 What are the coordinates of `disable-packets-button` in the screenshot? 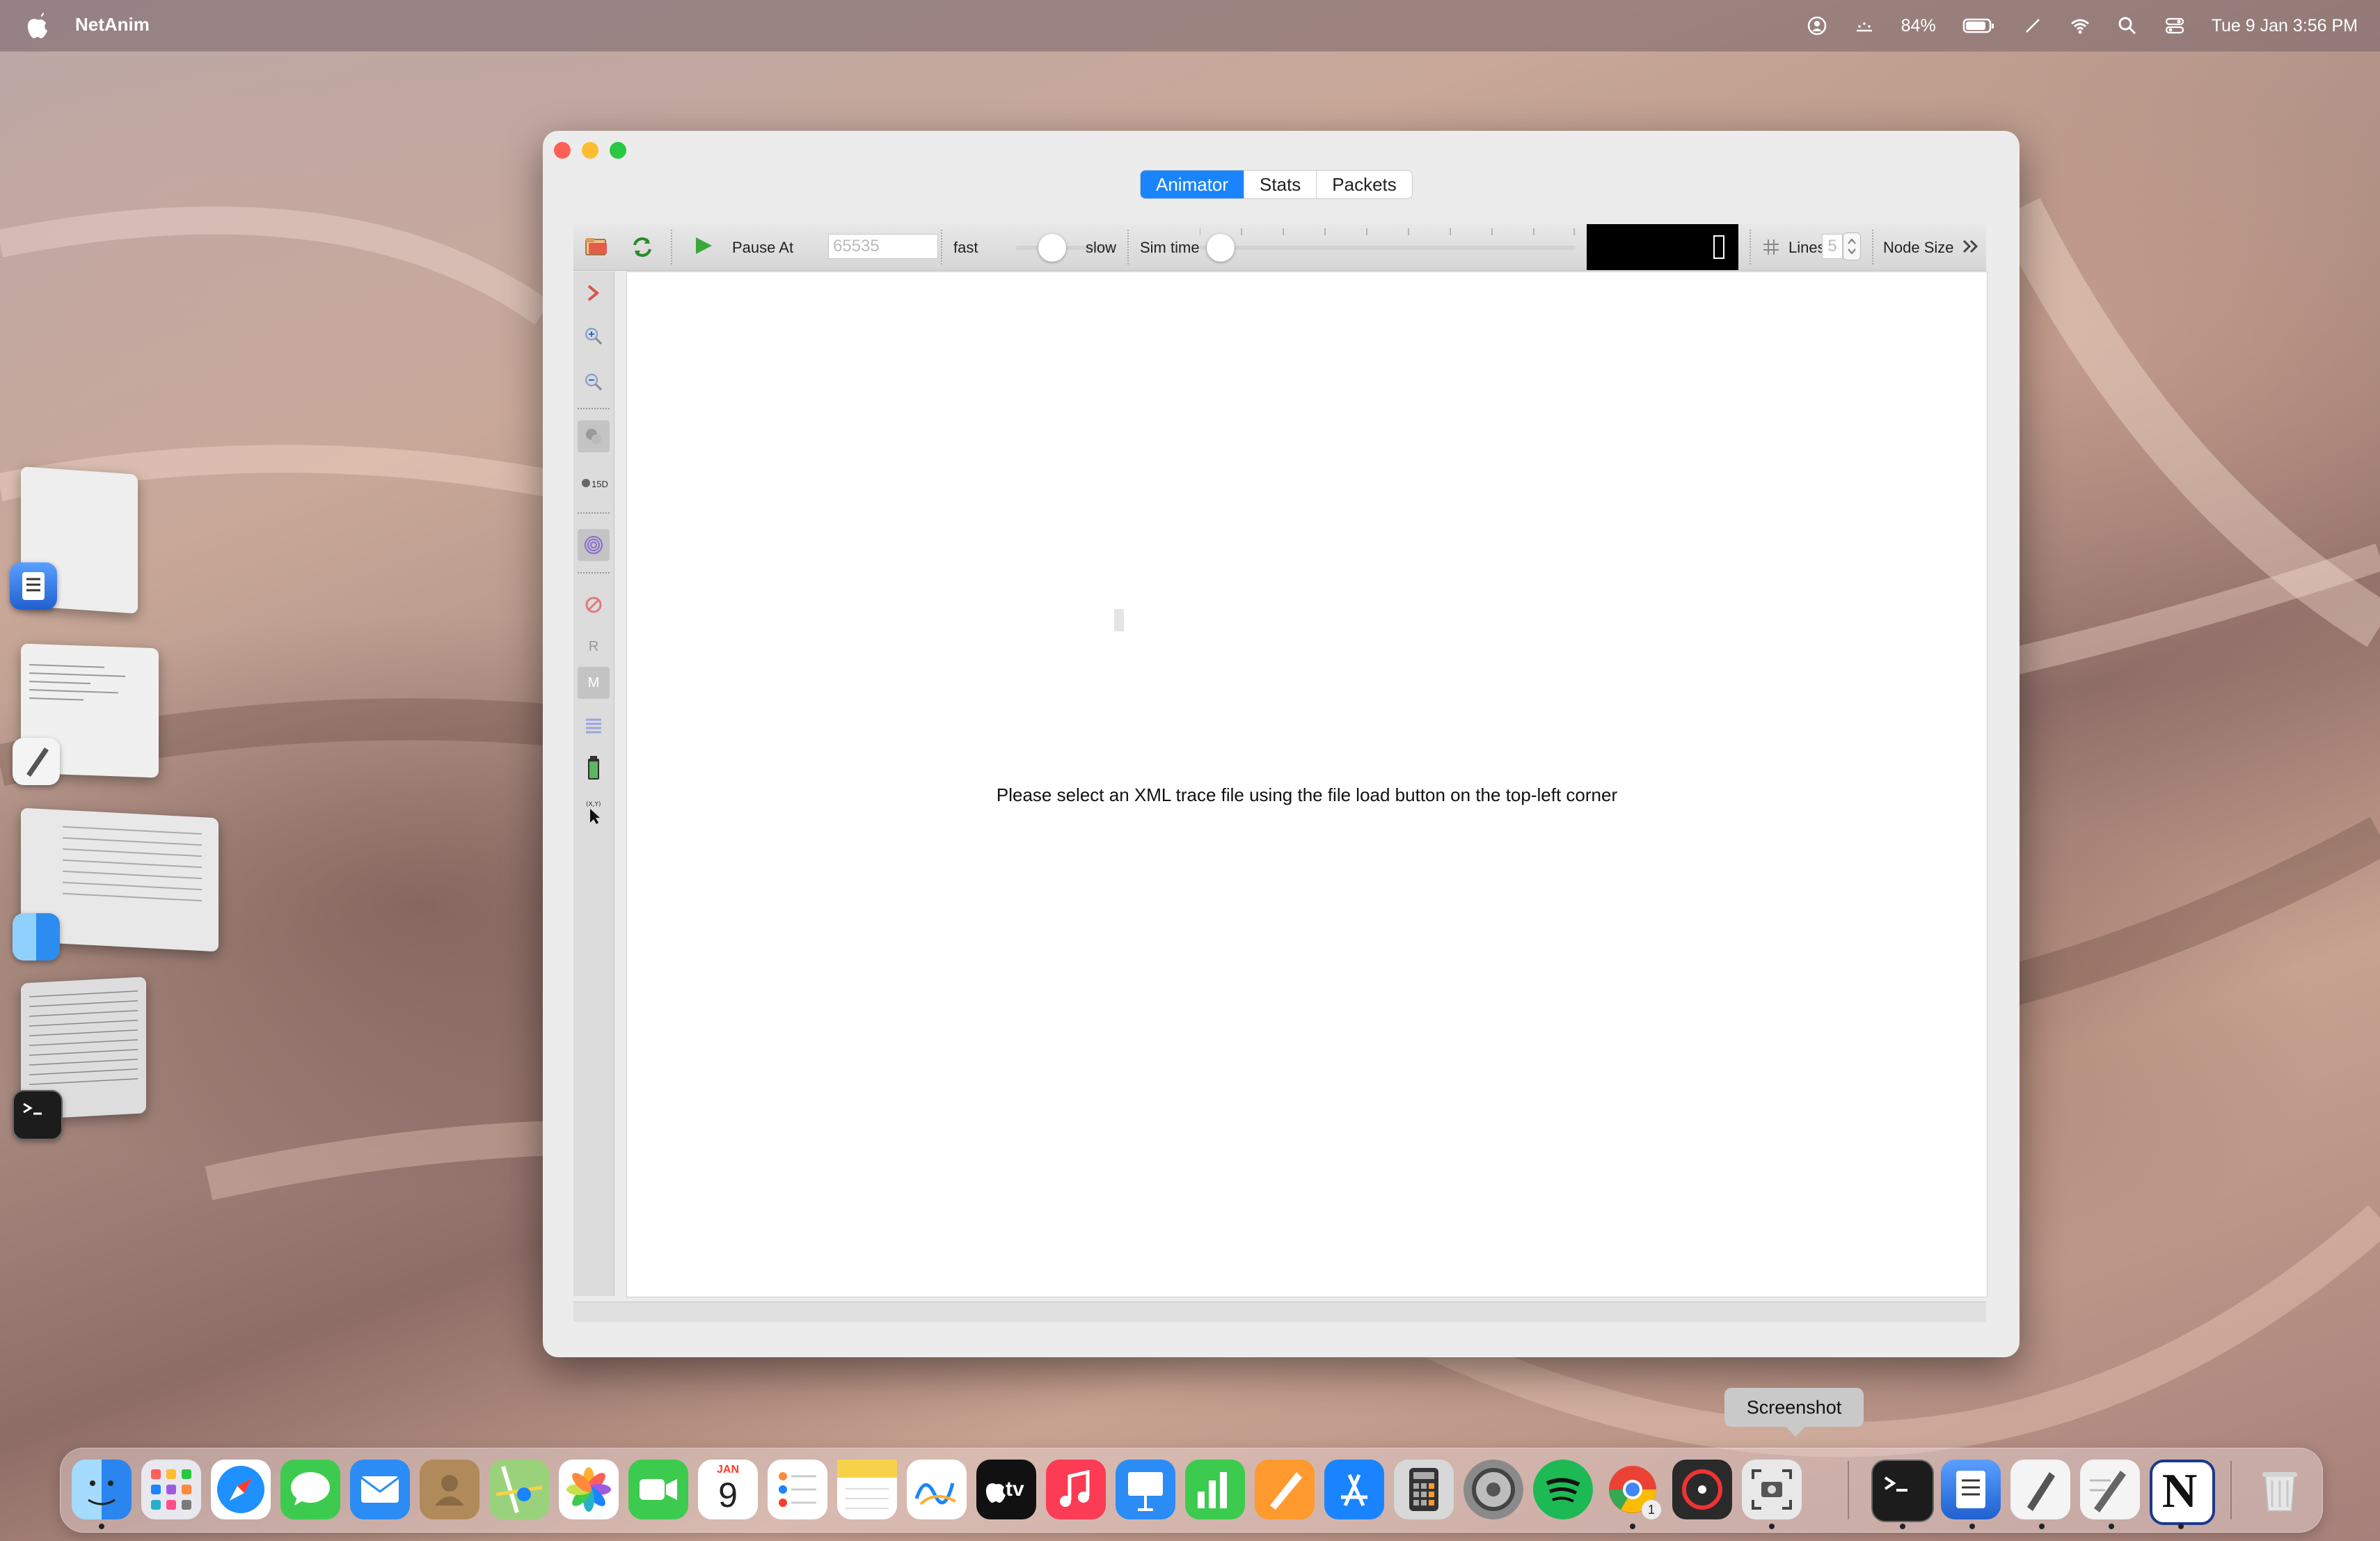 It's located at (594, 605).